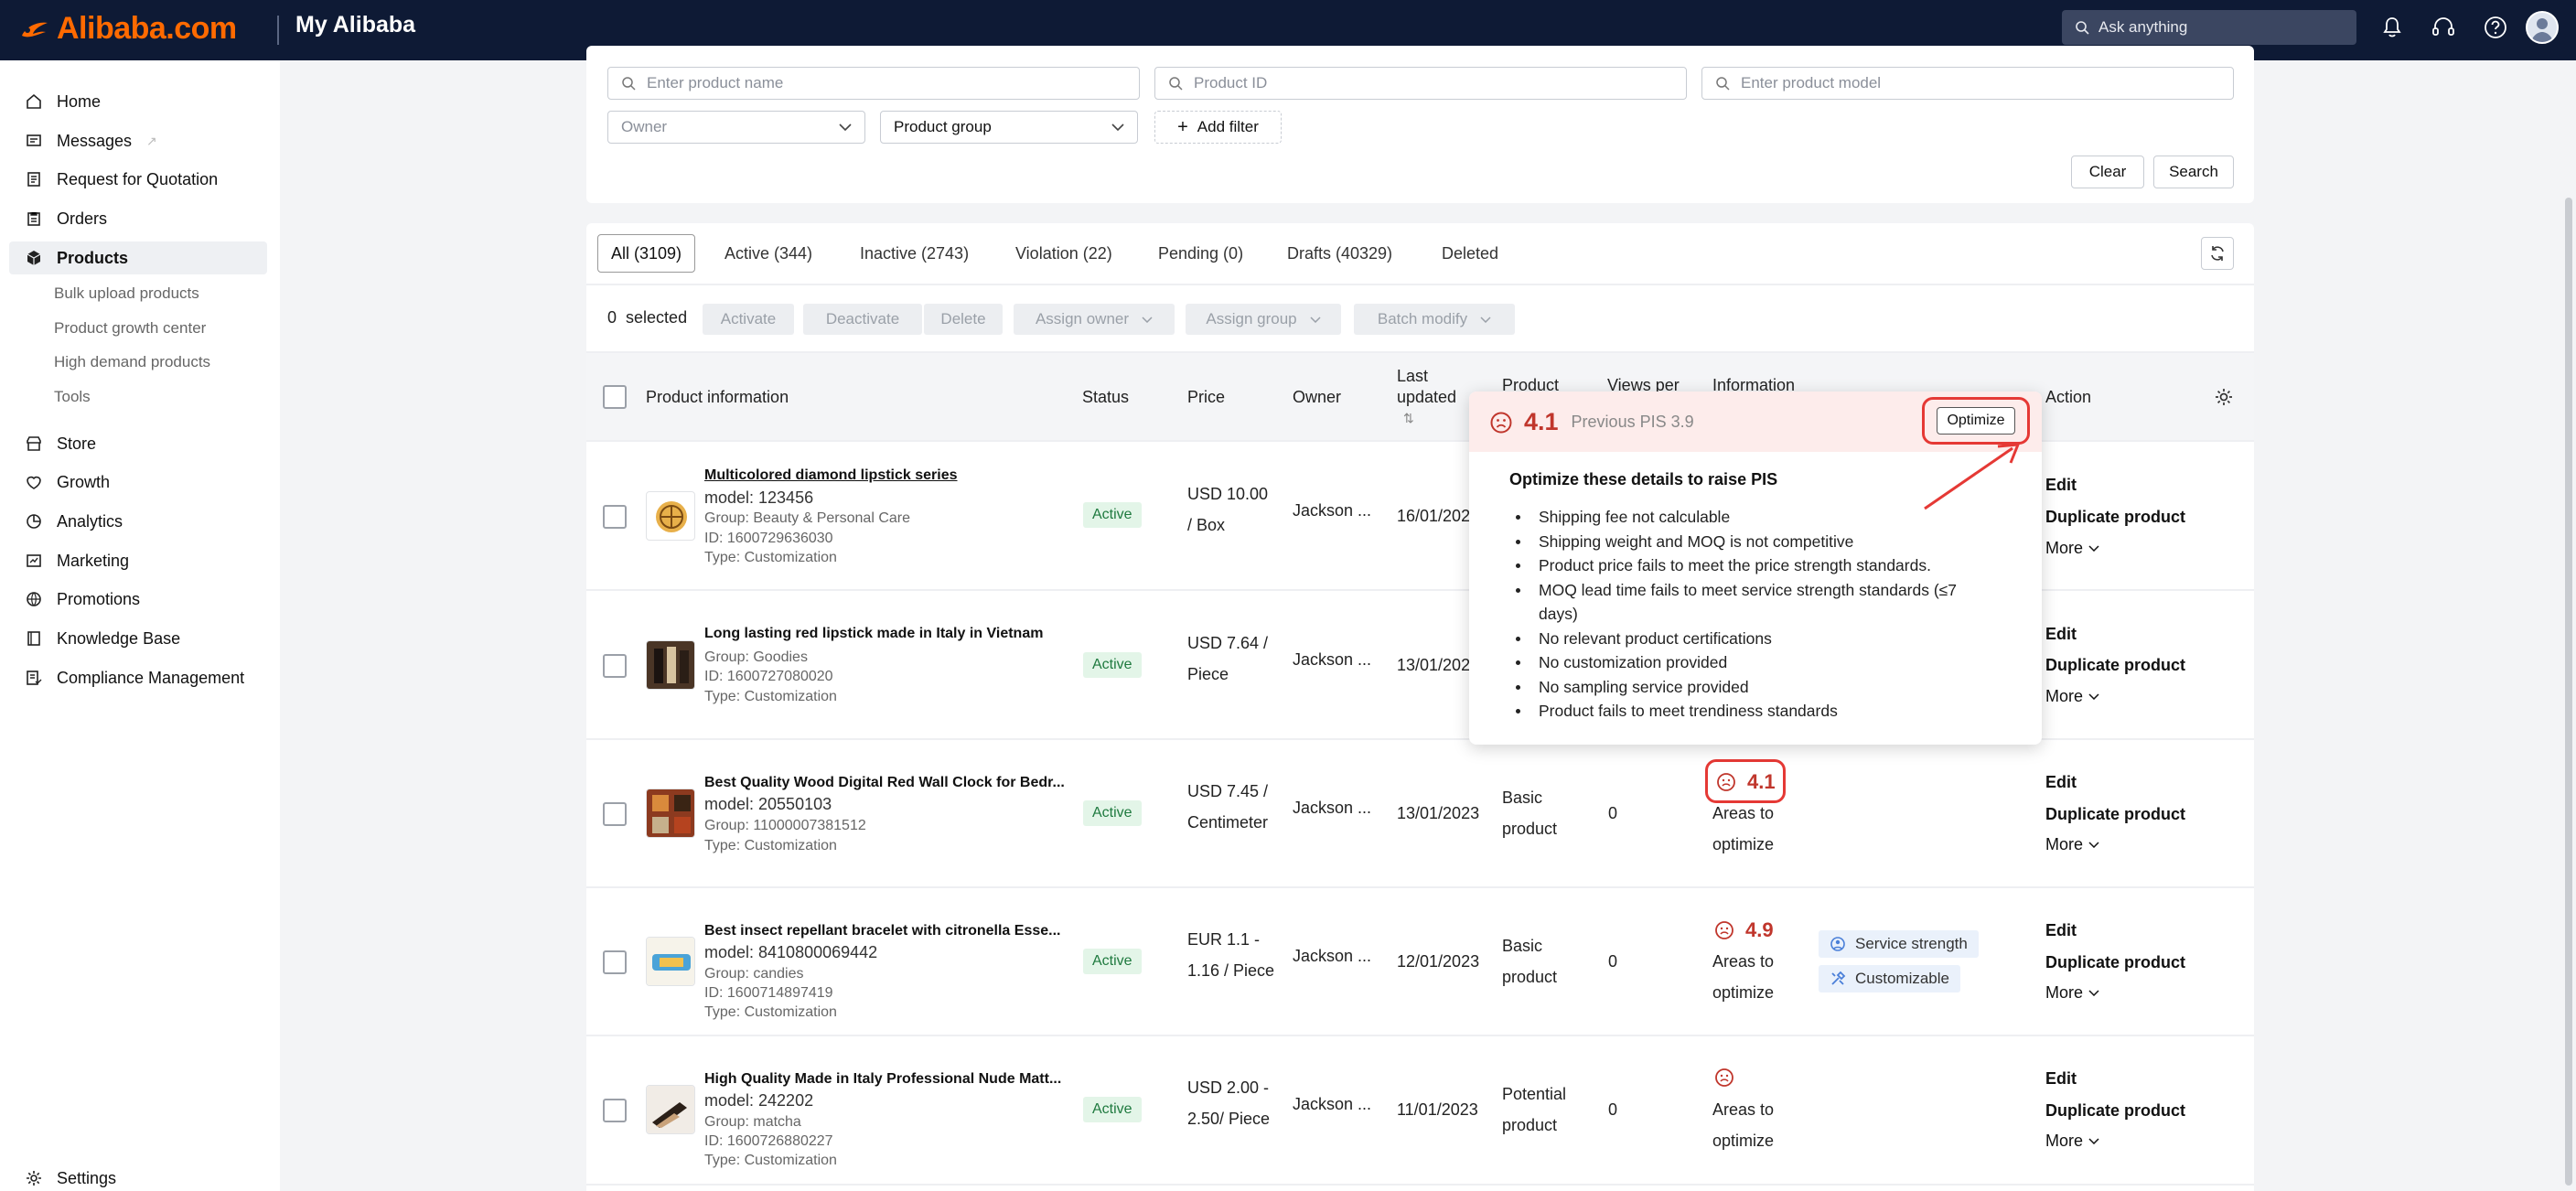  I want to click on box-icon, so click(34, 258).